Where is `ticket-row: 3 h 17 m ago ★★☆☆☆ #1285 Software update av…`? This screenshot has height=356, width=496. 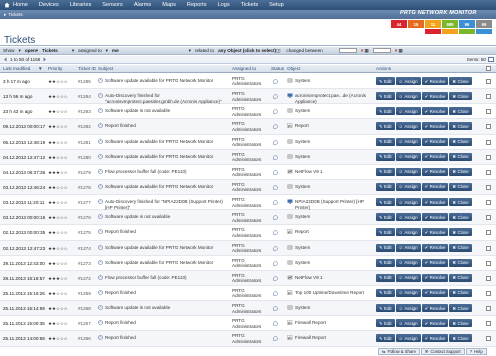 ticket-row: 3 h 17 m ago ★★☆☆☆ #1285 Software update av… is located at coordinates (248, 82).